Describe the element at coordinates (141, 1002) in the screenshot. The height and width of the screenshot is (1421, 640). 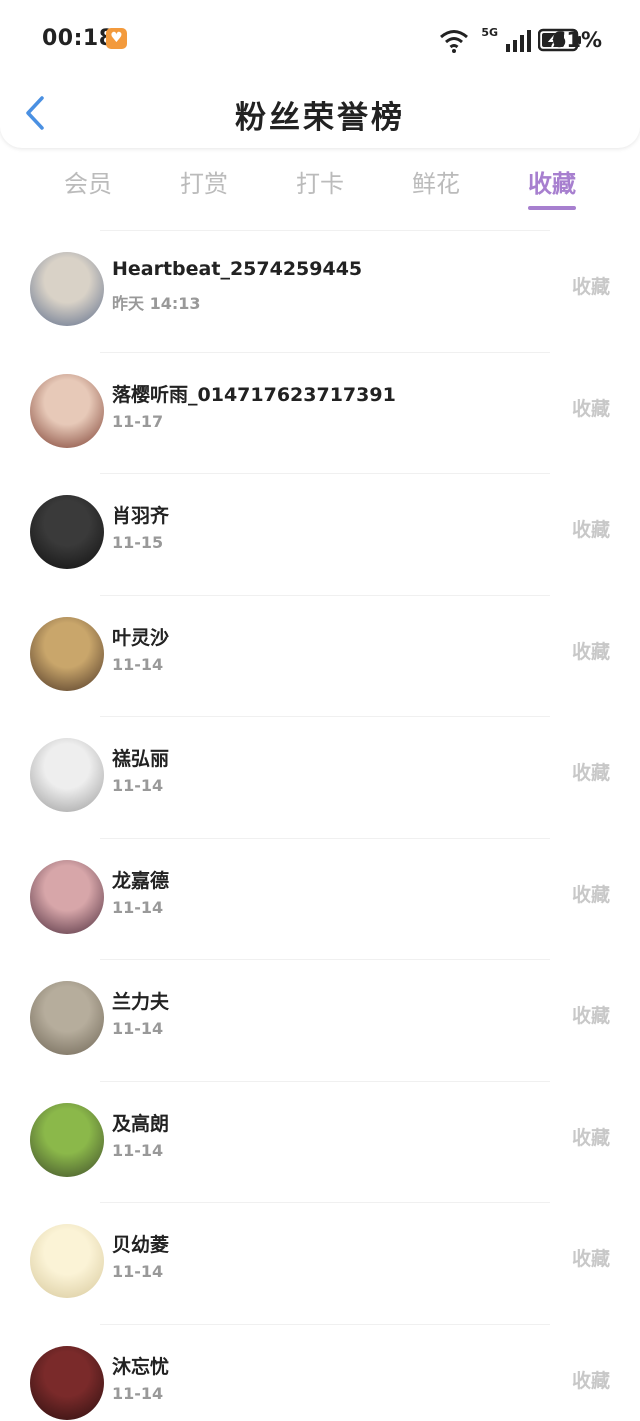
I see `fan-name: 兰力夫` at that location.